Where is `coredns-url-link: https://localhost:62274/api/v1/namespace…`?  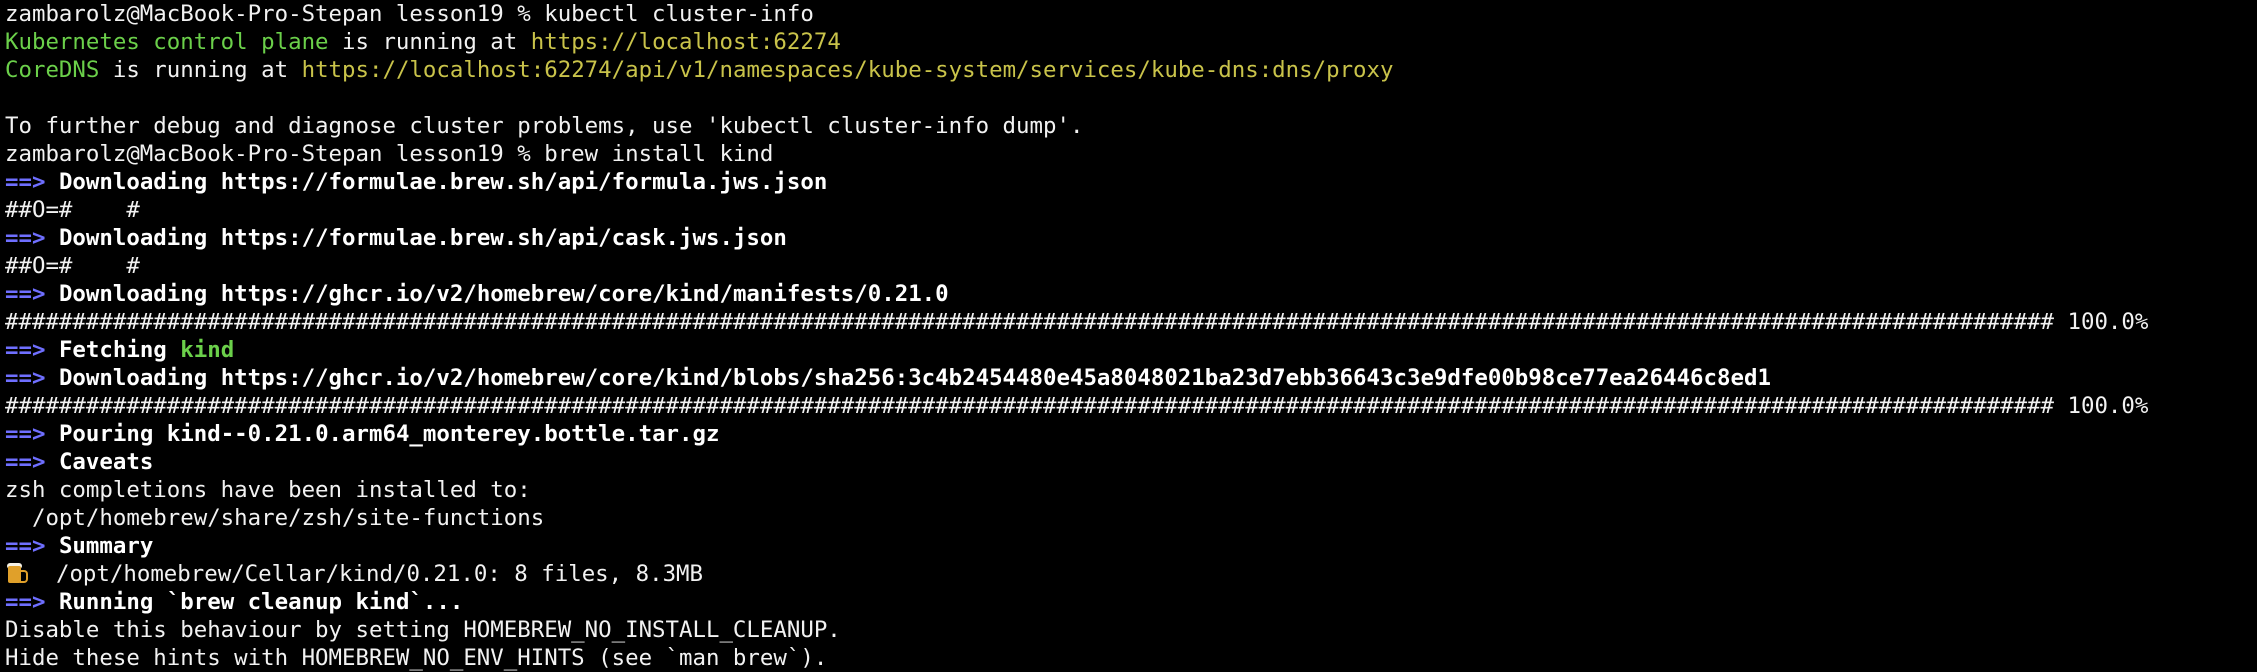
coredns-url-link: https://localhost:62274/api/v1/namespace… is located at coordinates (848, 70).